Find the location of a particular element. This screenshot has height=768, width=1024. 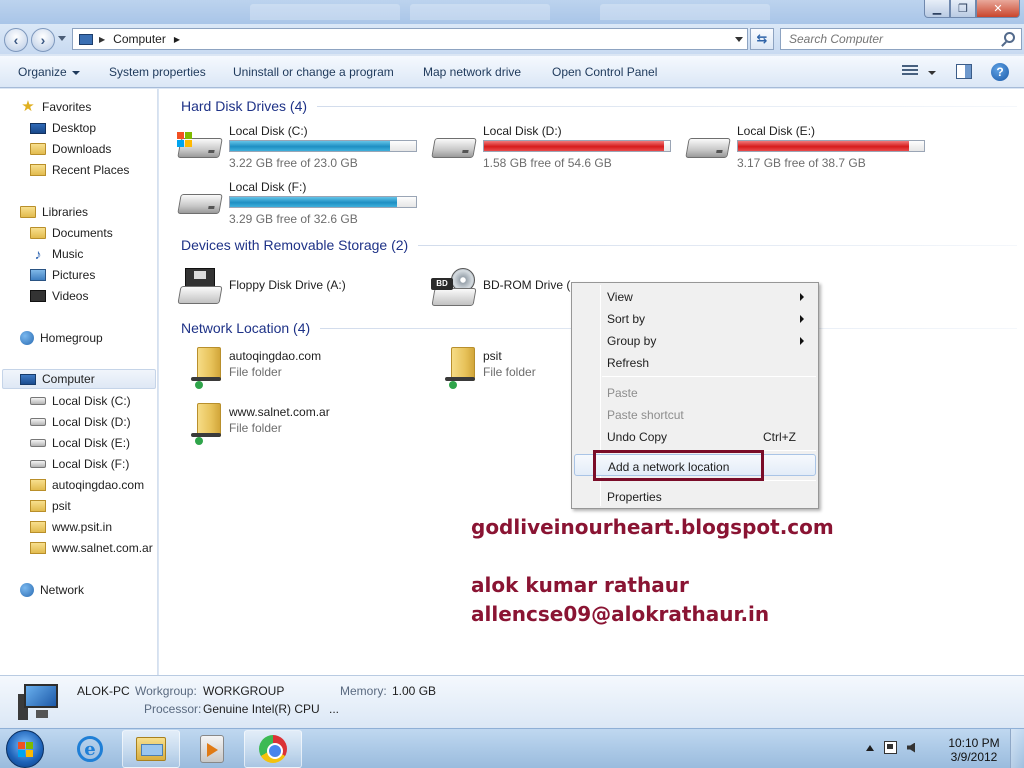

group-title: Hard Disk Drives (4) is located at coordinates (244, 106).